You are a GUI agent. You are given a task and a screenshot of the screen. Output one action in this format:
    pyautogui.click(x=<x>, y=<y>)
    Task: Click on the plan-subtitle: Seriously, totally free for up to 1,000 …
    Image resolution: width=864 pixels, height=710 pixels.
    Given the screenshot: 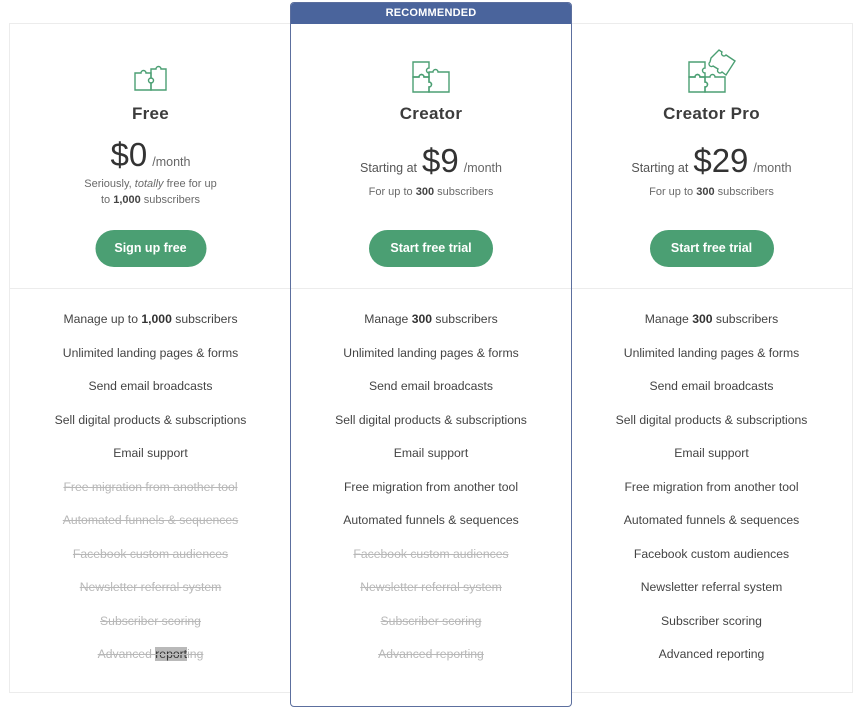 What is the action you would take?
    pyautogui.click(x=150, y=192)
    